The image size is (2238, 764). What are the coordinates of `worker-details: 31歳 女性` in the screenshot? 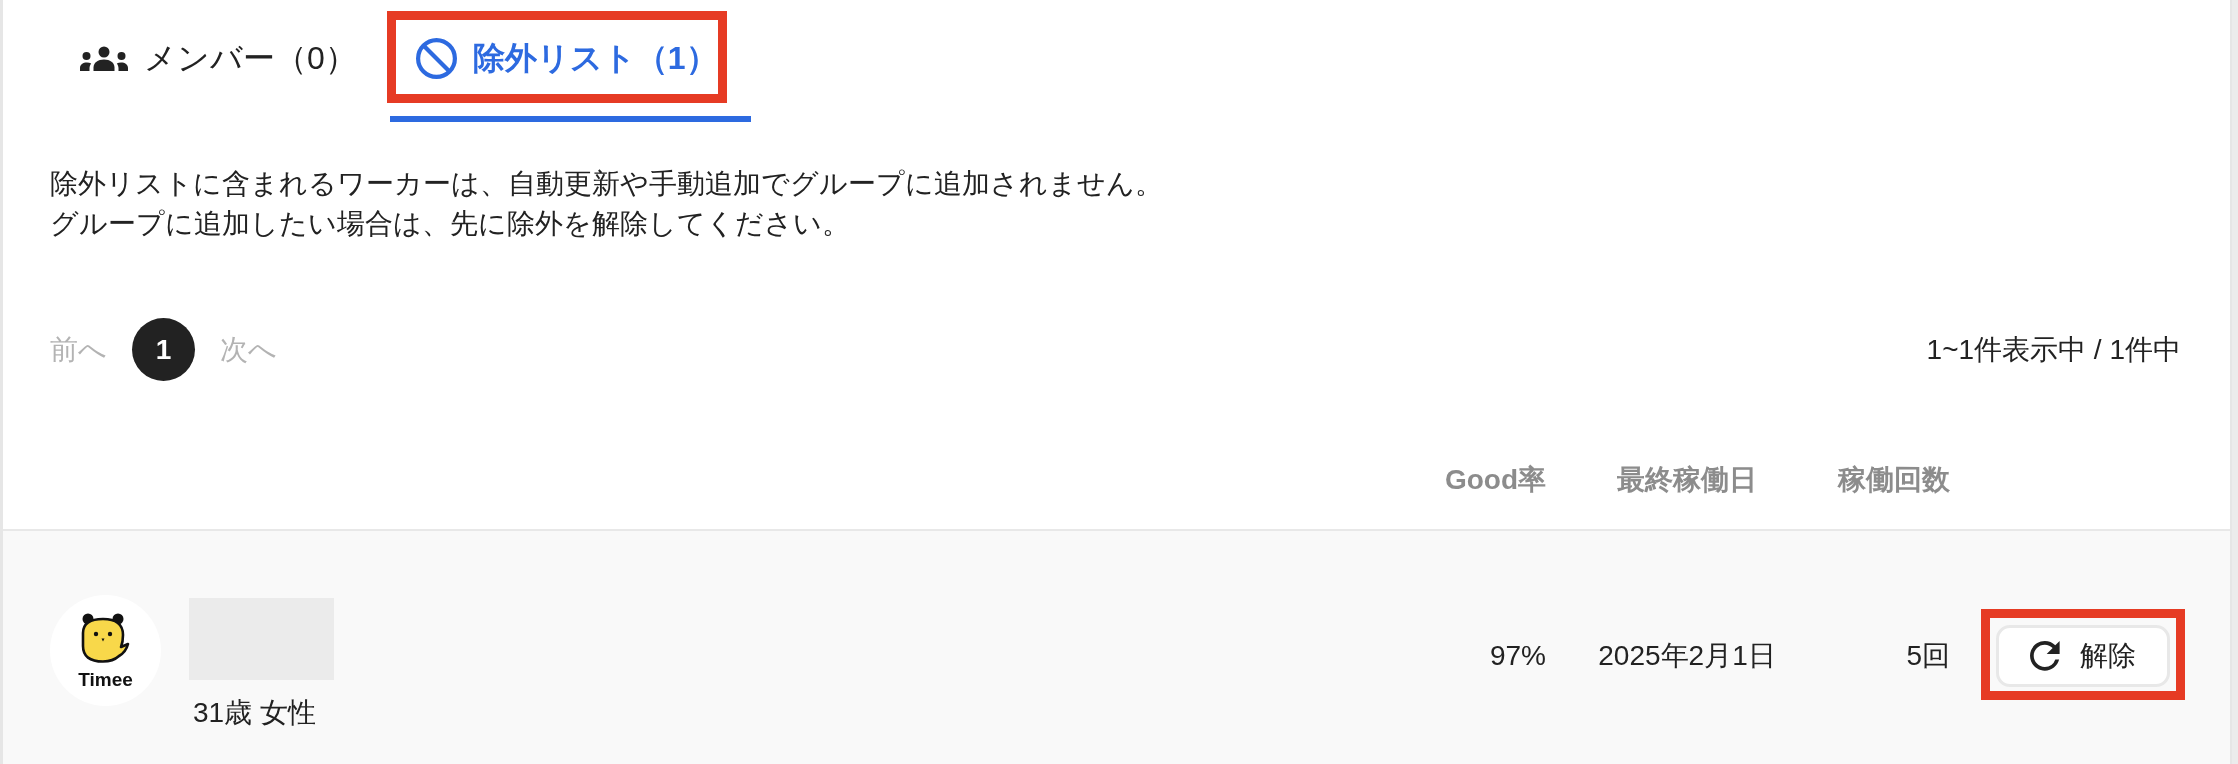 It's located at (254, 713).